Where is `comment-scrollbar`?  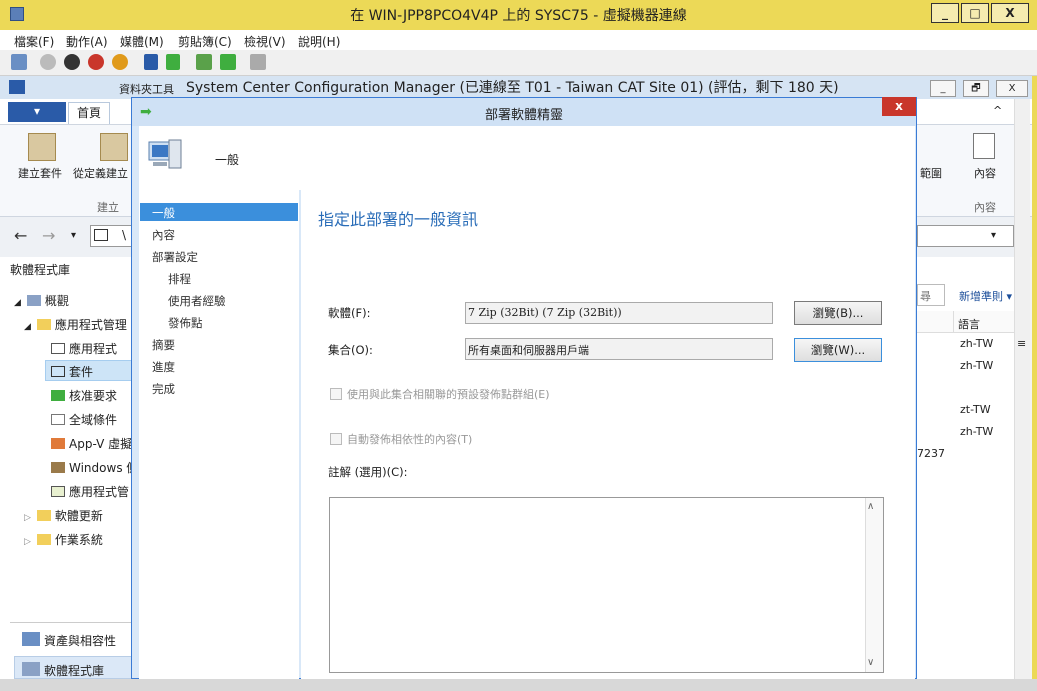 comment-scrollbar is located at coordinates (874, 585).